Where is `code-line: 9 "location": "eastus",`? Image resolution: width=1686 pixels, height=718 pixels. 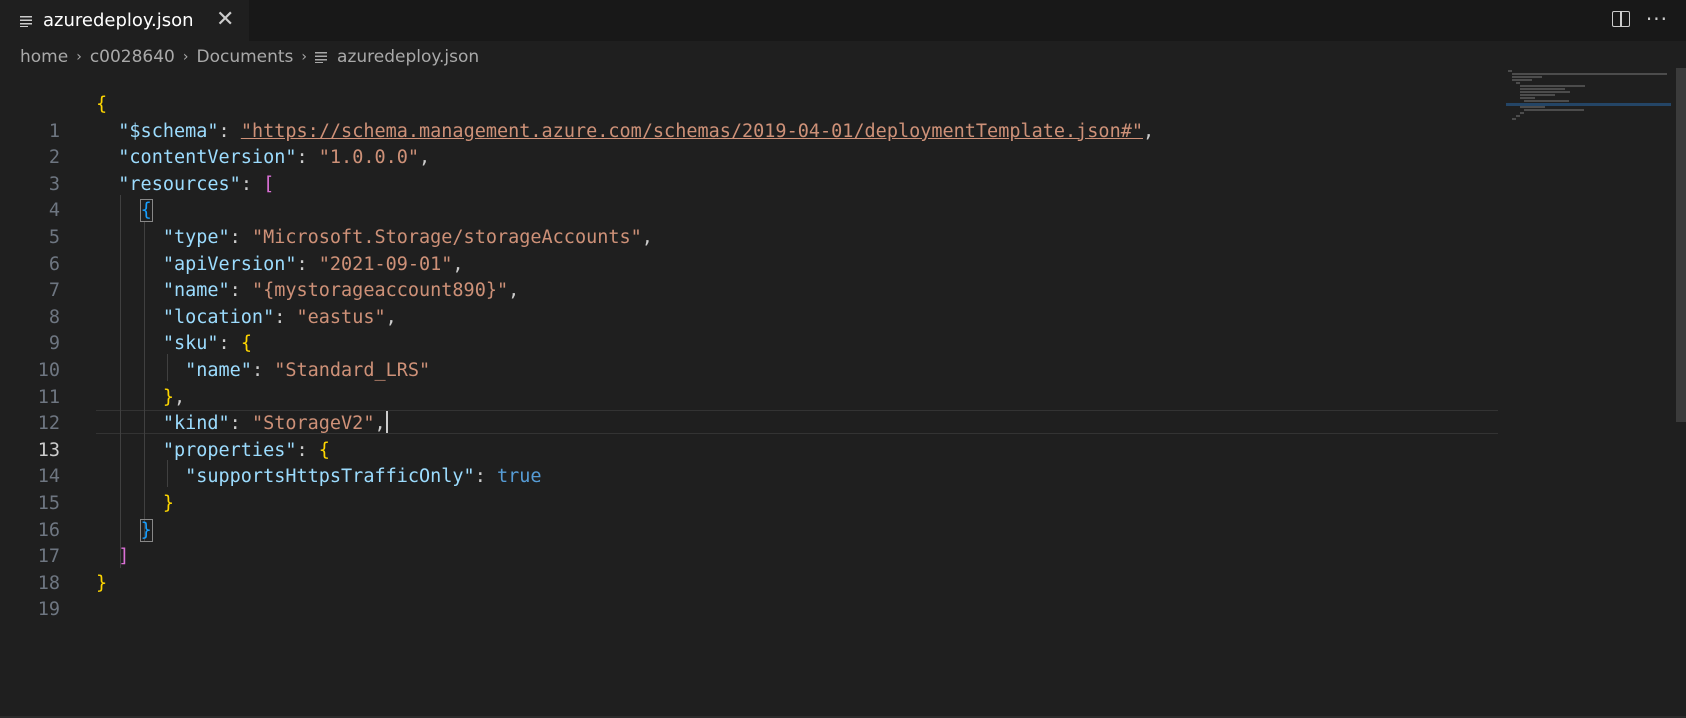
code-line: 9 "location": "eastus", is located at coordinates (750, 330).